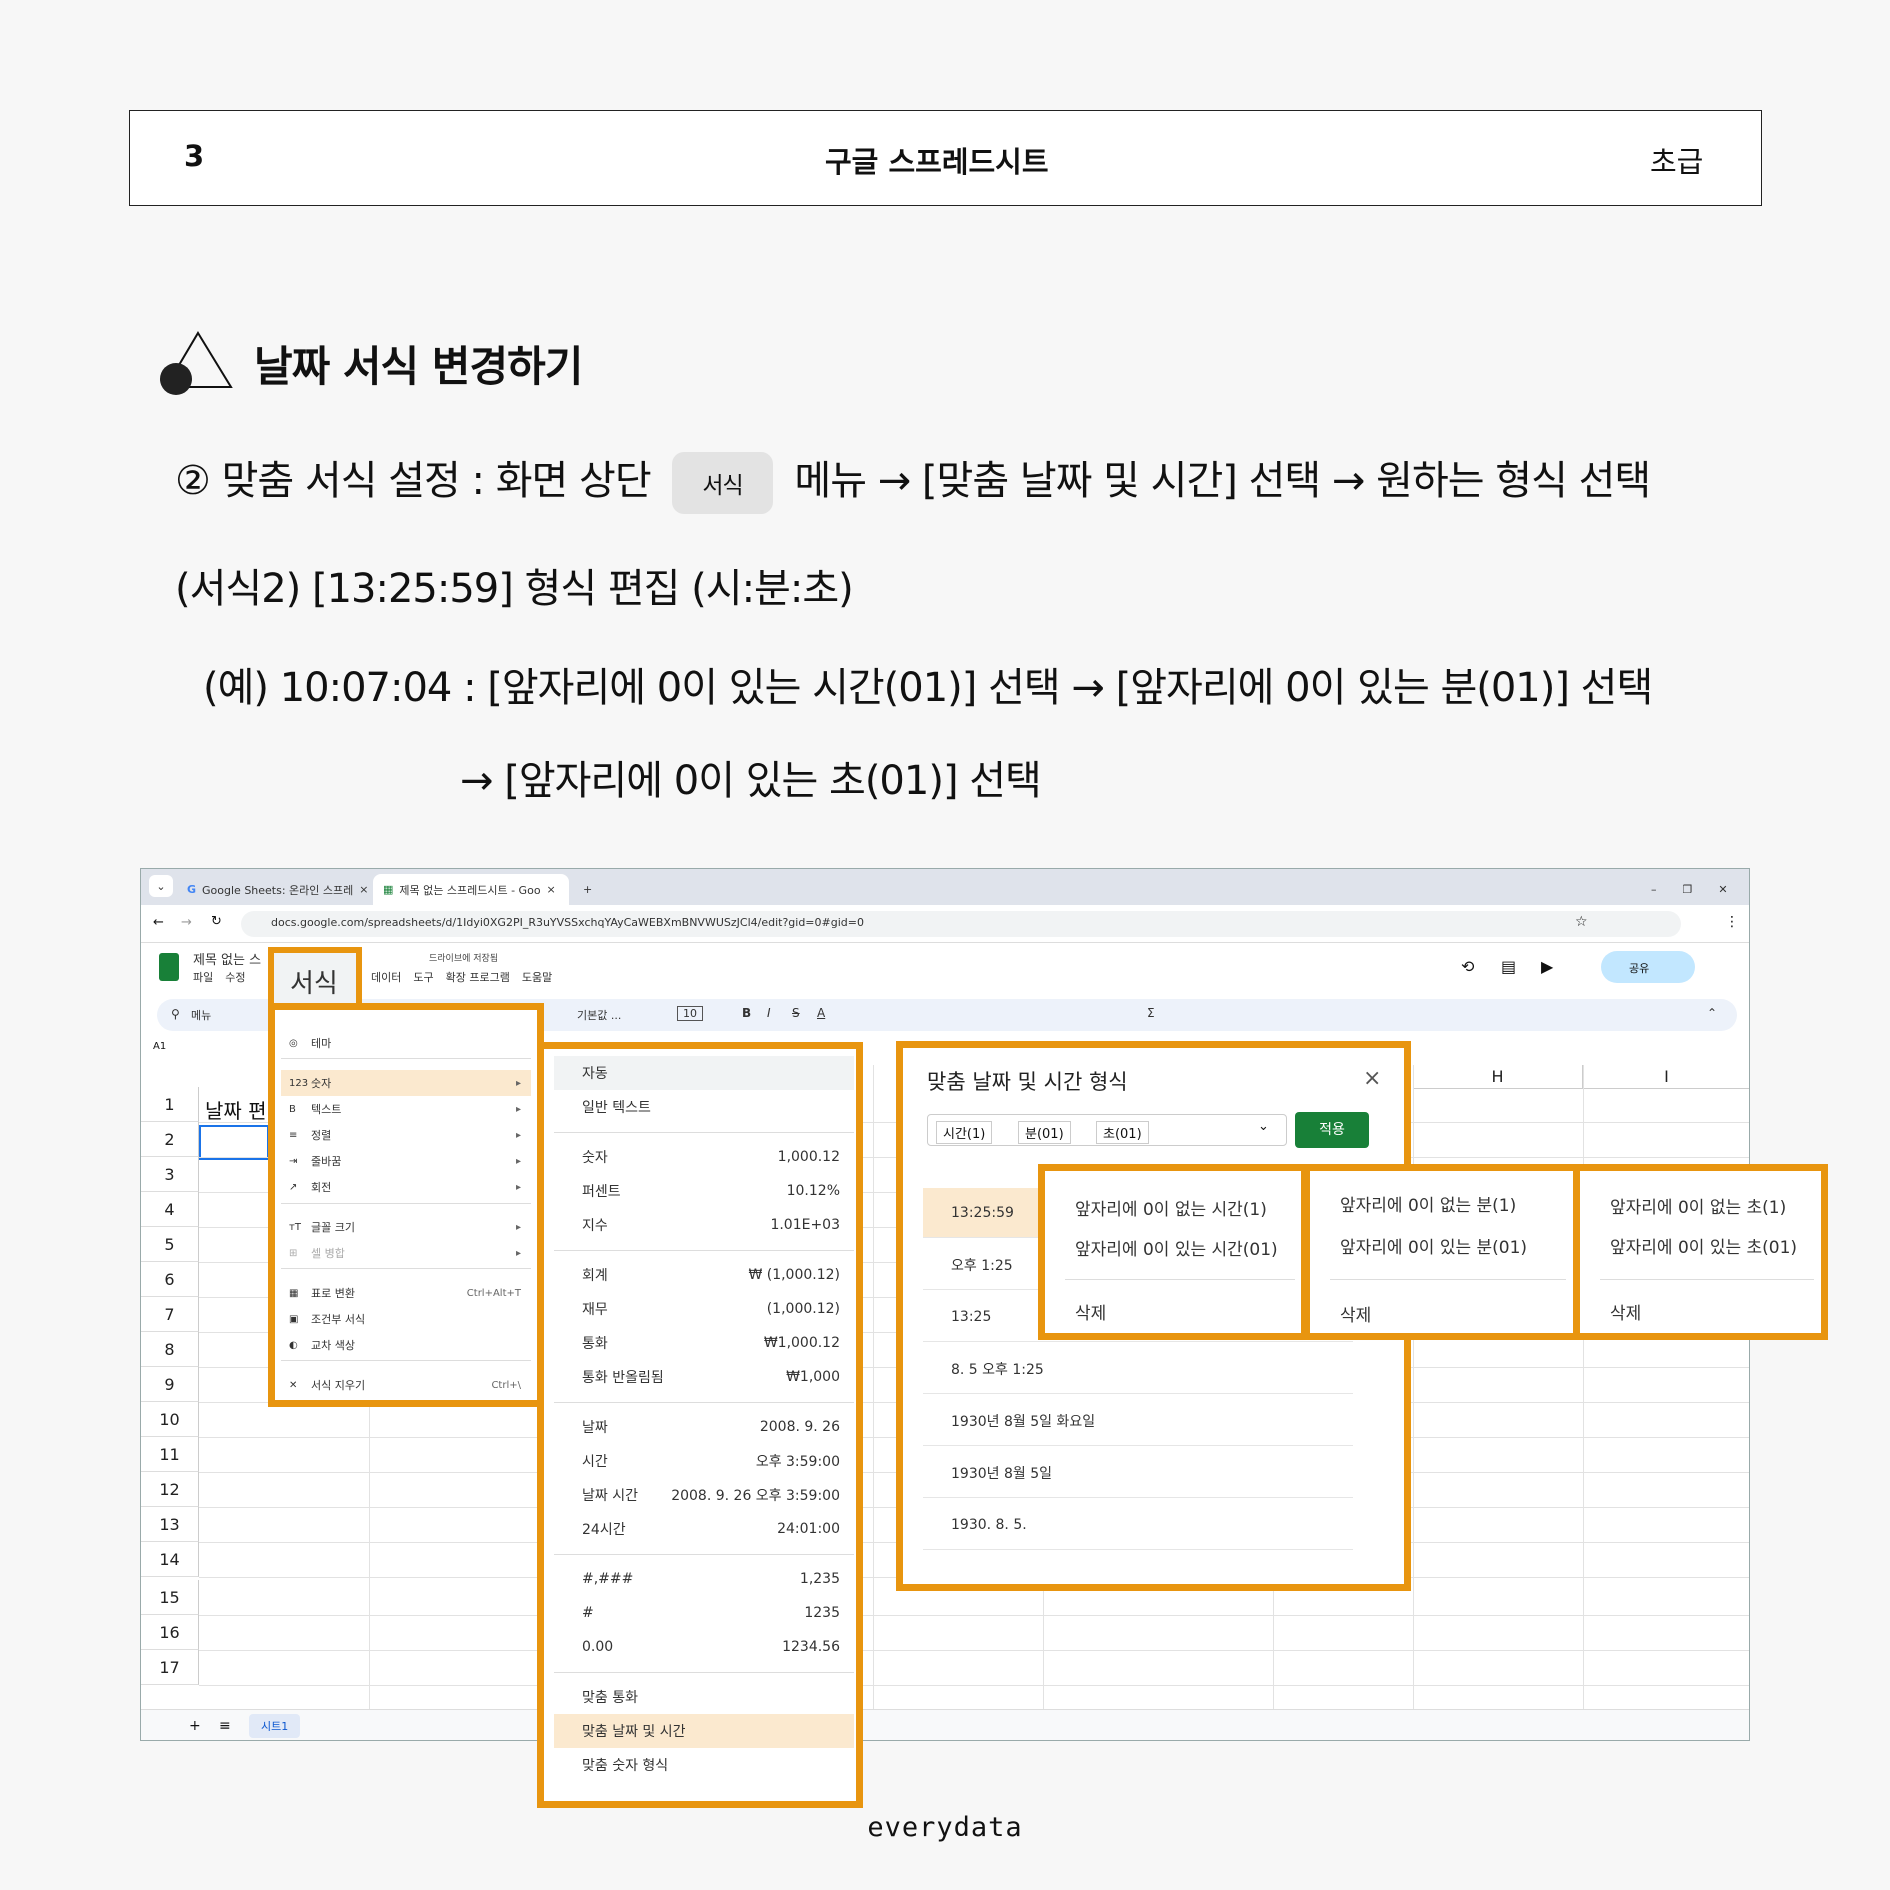 The image size is (1890, 1890). What do you see at coordinates (587, 889) in the screenshot?
I see `new-tab-button: +` at bounding box center [587, 889].